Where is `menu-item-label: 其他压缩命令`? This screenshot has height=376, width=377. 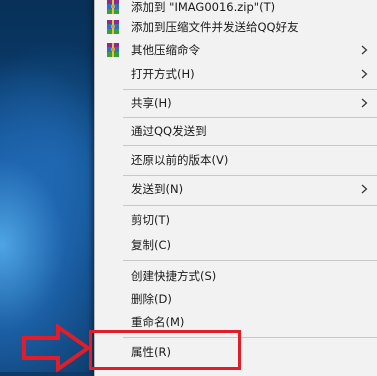
menu-item-label: 其他压缩命令 is located at coordinates (165, 50).